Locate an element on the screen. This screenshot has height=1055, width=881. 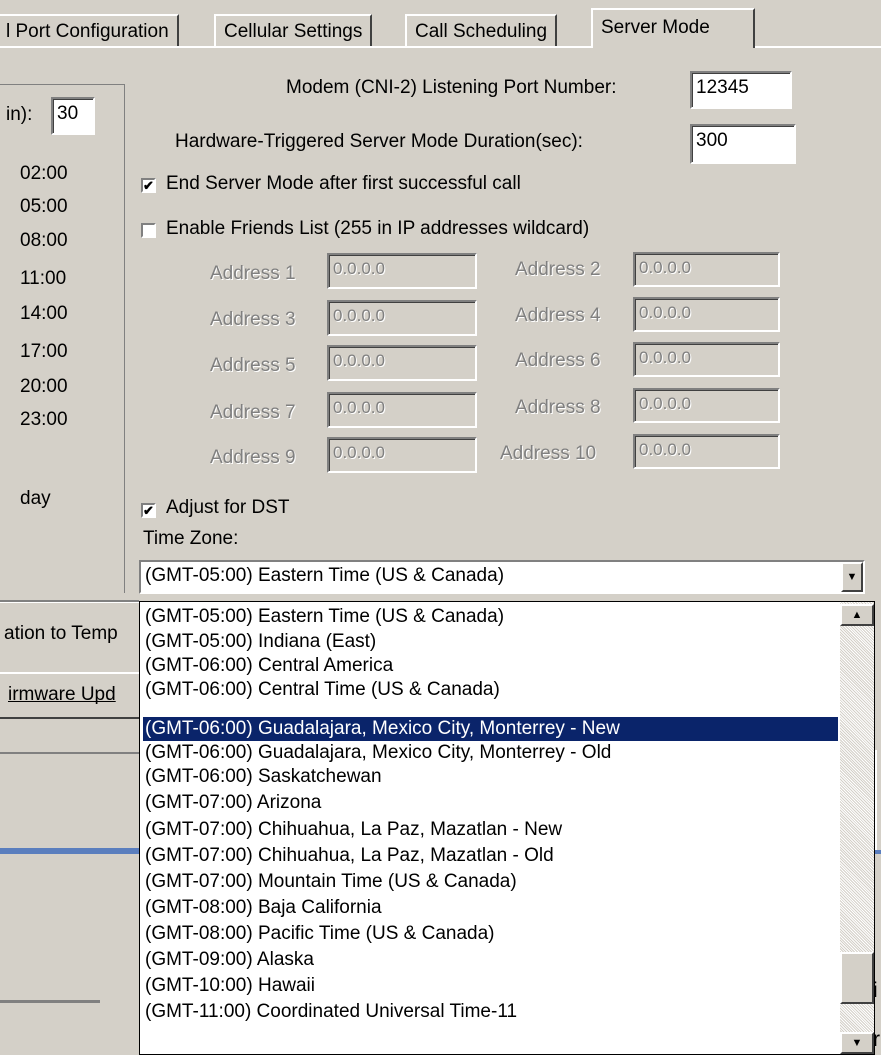
tab-port-configuration: l Port Configuration is located at coordinates (89, 30).